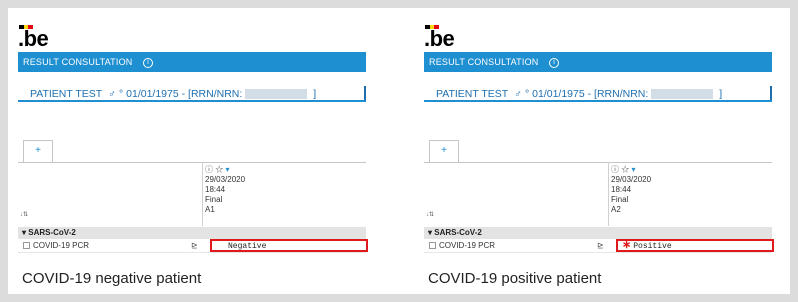 This screenshot has height=302, width=798. I want to click on result-code: A2, so click(616, 209).